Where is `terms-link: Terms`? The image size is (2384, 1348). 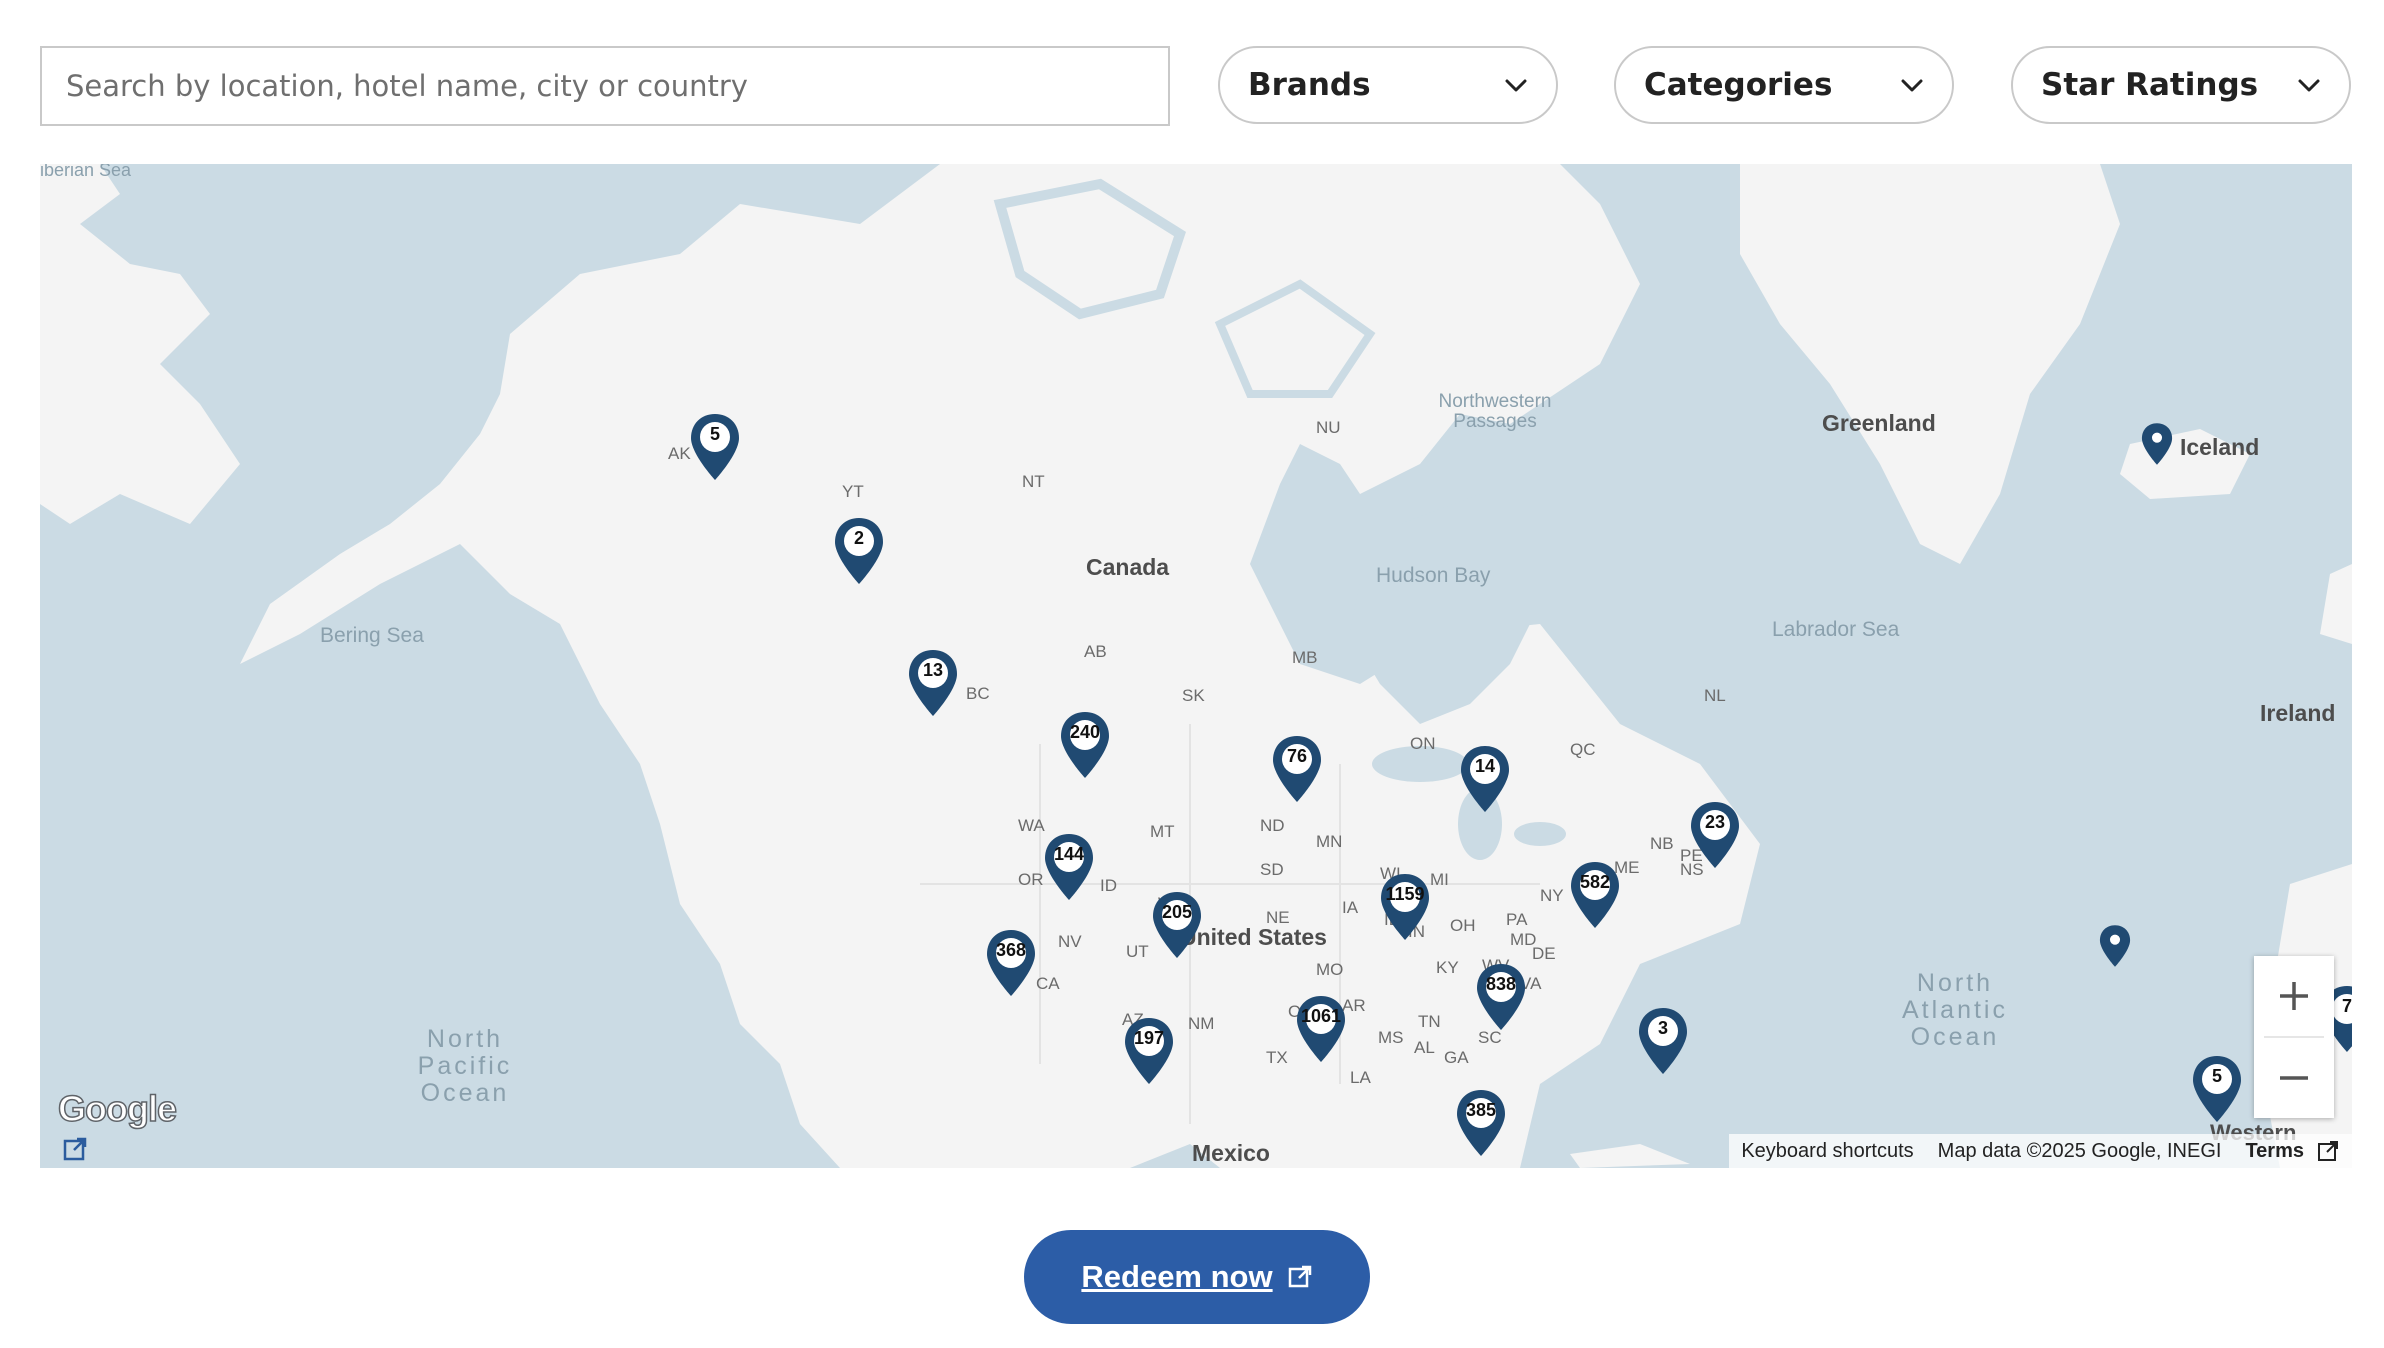 terms-link: Terms is located at coordinates (2274, 1151).